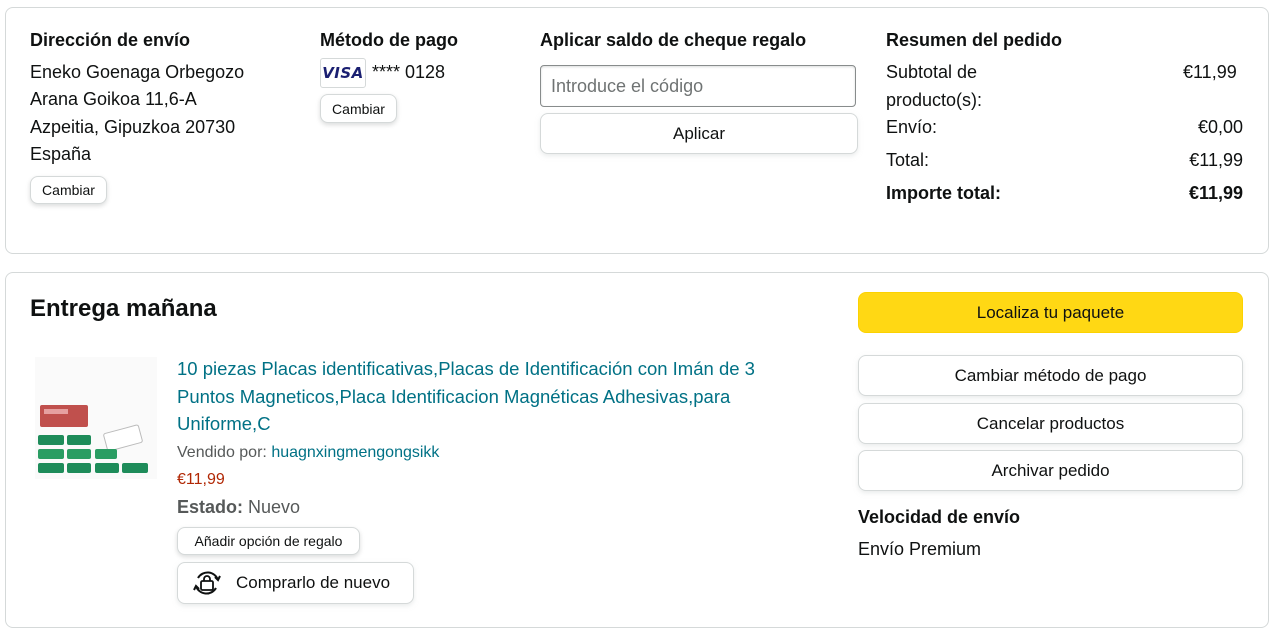 This screenshot has height=631, width=1276. What do you see at coordinates (268, 541) in the screenshot?
I see `add-gift-option-button: Añadir opción de regalo` at bounding box center [268, 541].